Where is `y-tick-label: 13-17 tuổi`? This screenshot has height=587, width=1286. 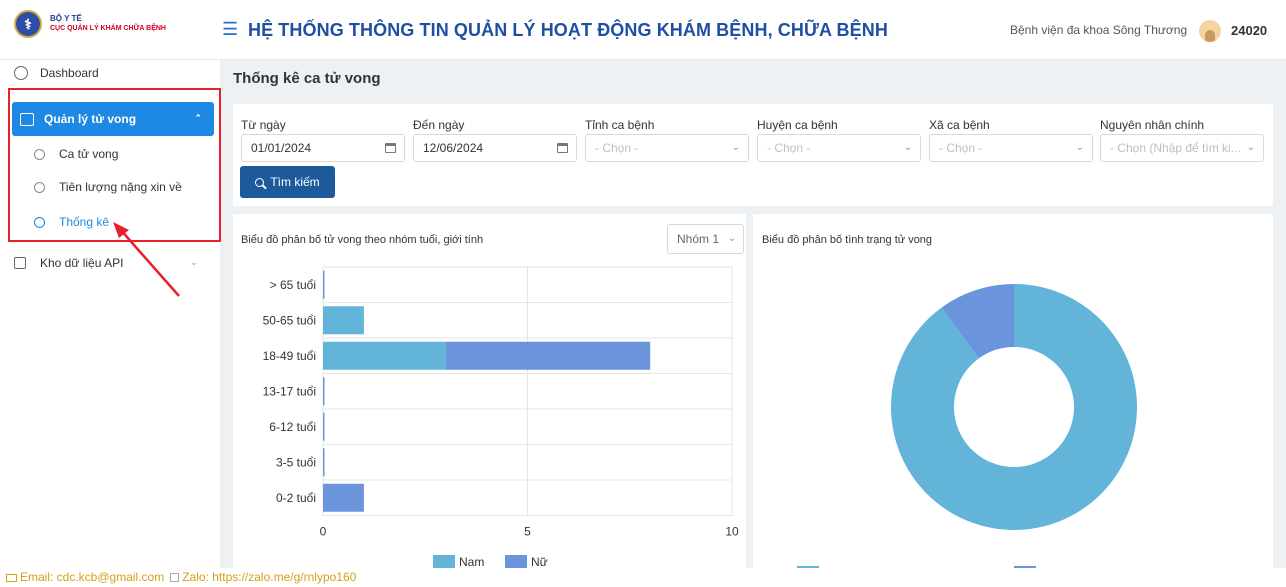 y-tick-label: 13-17 tuổi is located at coordinates (289, 391).